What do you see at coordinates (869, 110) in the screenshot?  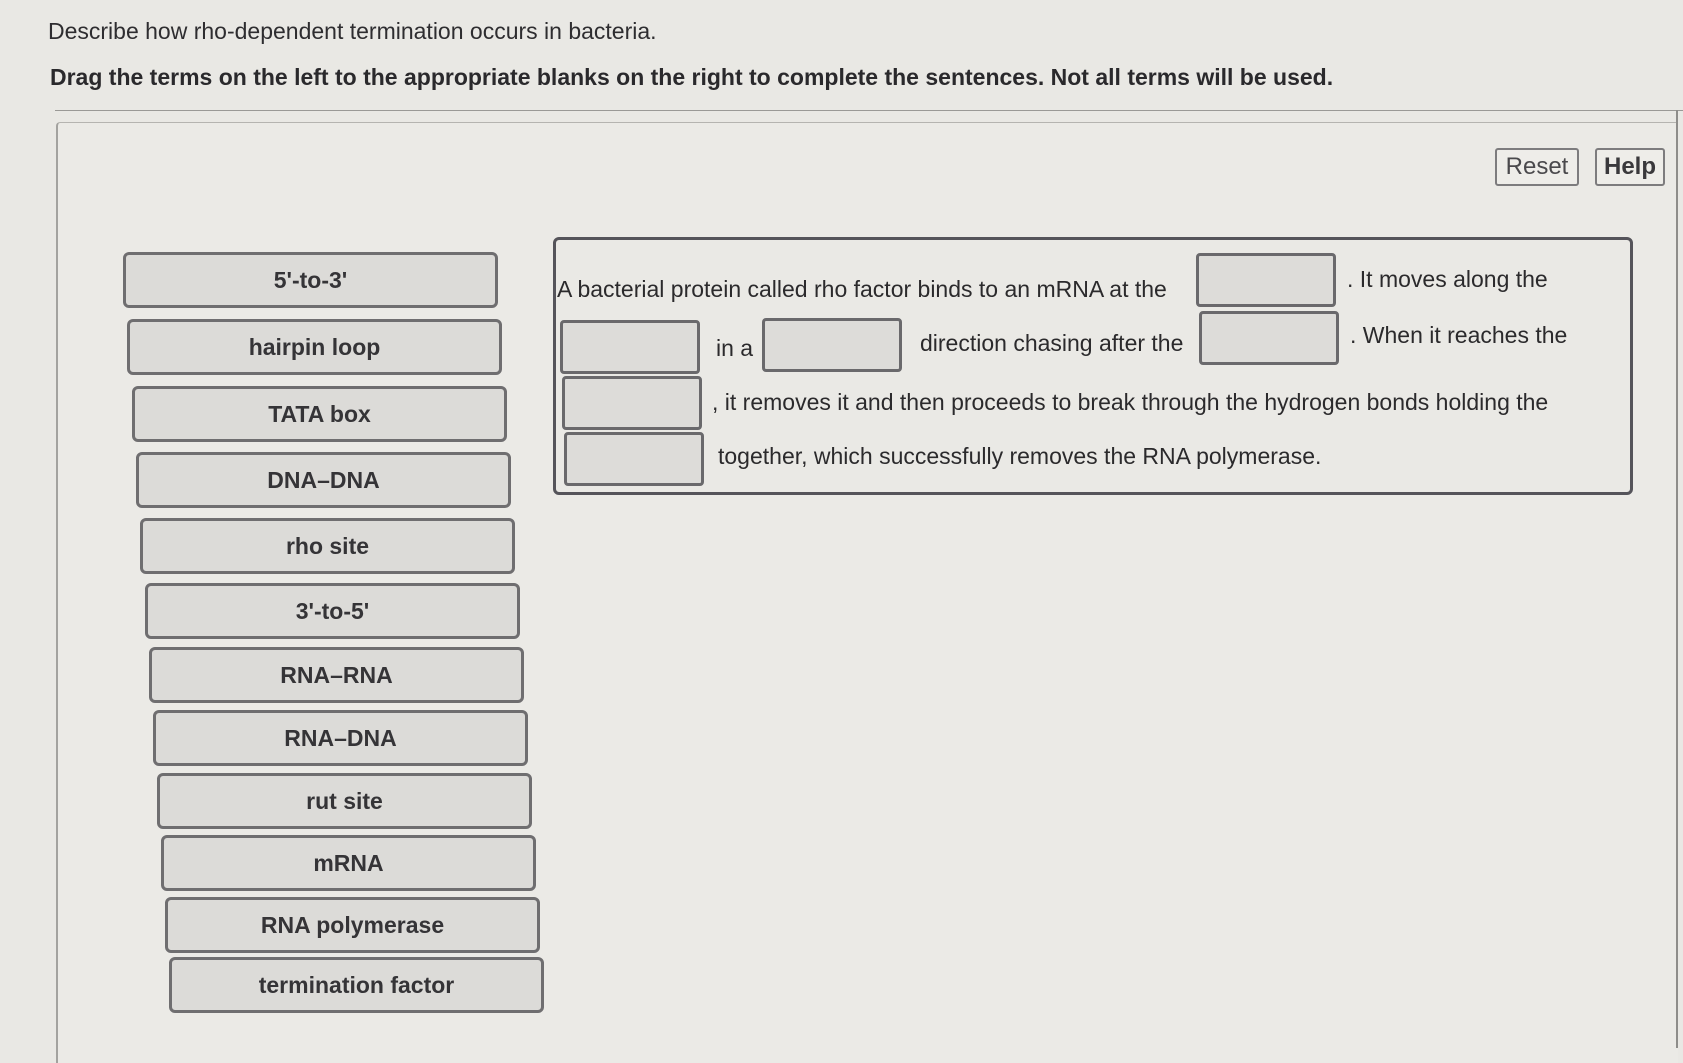 I see `divider` at bounding box center [869, 110].